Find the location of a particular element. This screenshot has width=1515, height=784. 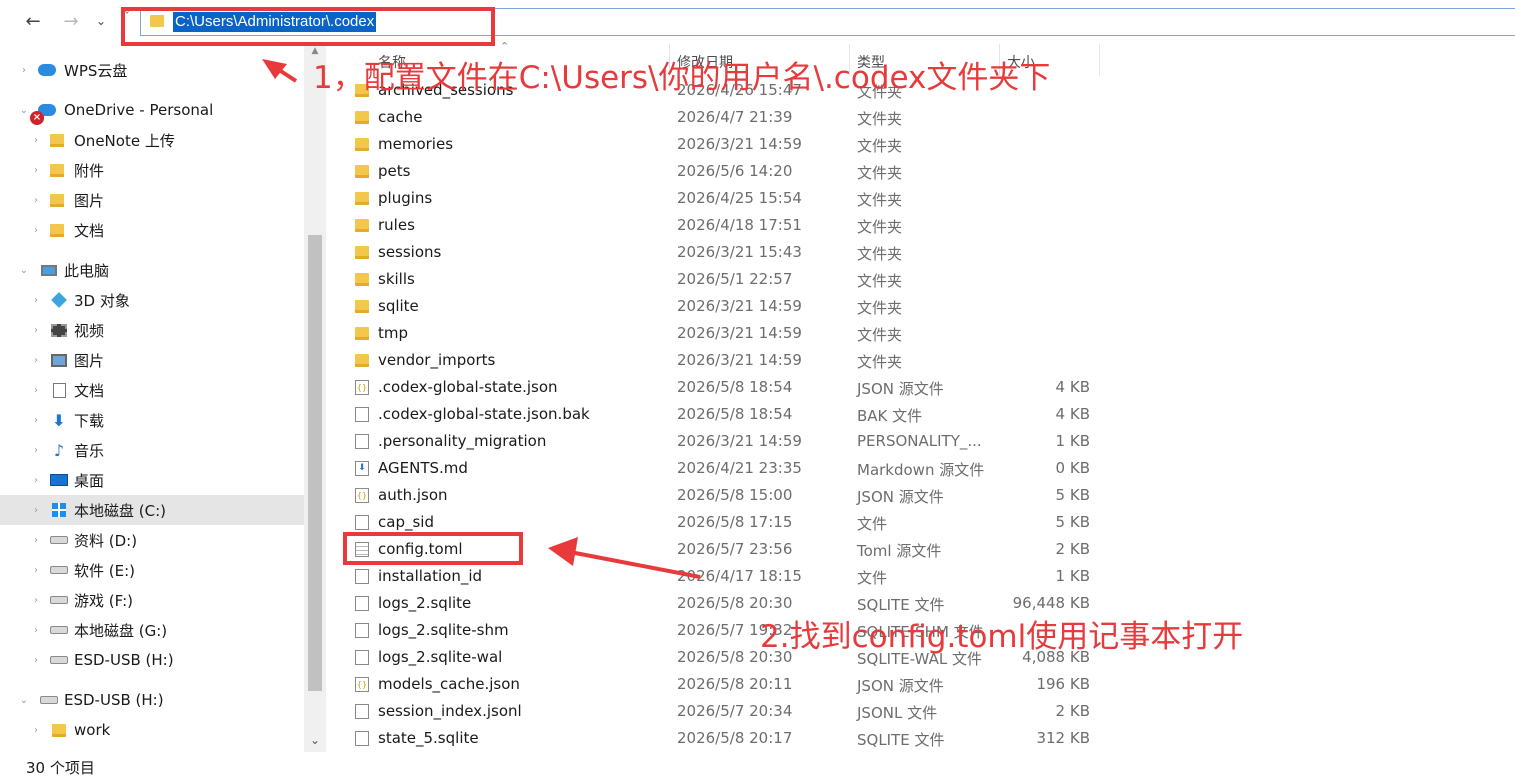

sidebar-item-this-pc: ⌄ 此电脑 is located at coordinates (152, 270).